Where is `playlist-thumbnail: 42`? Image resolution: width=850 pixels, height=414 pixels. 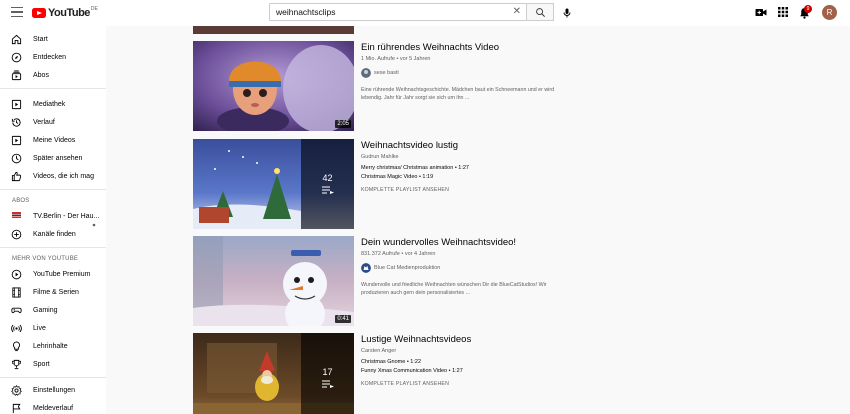
playlist-thumbnail: 42 is located at coordinates (273, 184).